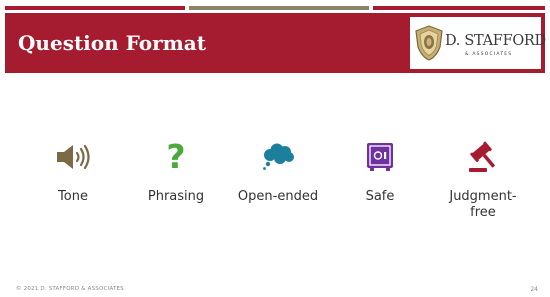 This screenshot has width=550, height=297. I want to click on top-decorative-bar, so click(275, 8).